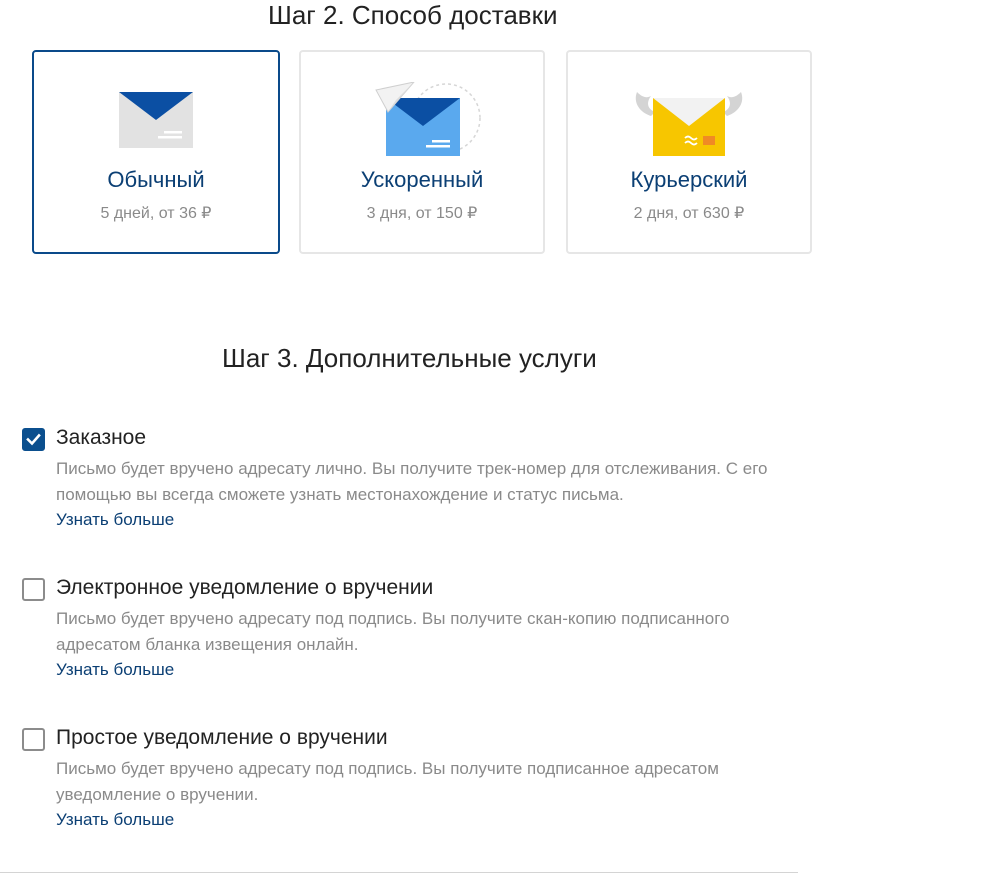 The width and height of the screenshot is (995, 882). Describe the element at coordinates (399, 872) in the screenshot. I see `divider` at that location.